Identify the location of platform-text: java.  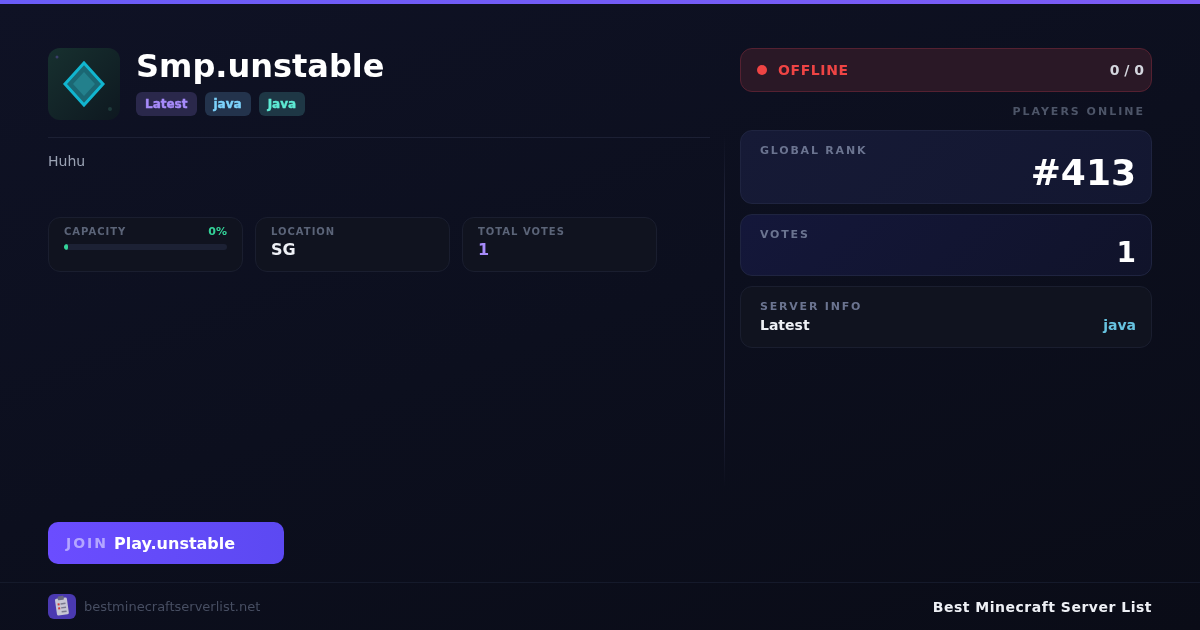
(1119, 325).